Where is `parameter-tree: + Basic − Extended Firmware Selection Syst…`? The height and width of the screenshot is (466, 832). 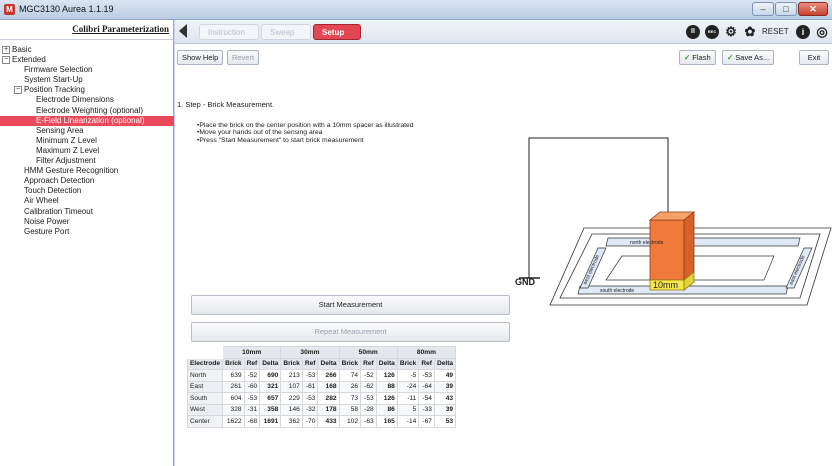 parameter-tree: + Basic − Extended Firmware Selection Syst… is located at coordinates (87, 141).